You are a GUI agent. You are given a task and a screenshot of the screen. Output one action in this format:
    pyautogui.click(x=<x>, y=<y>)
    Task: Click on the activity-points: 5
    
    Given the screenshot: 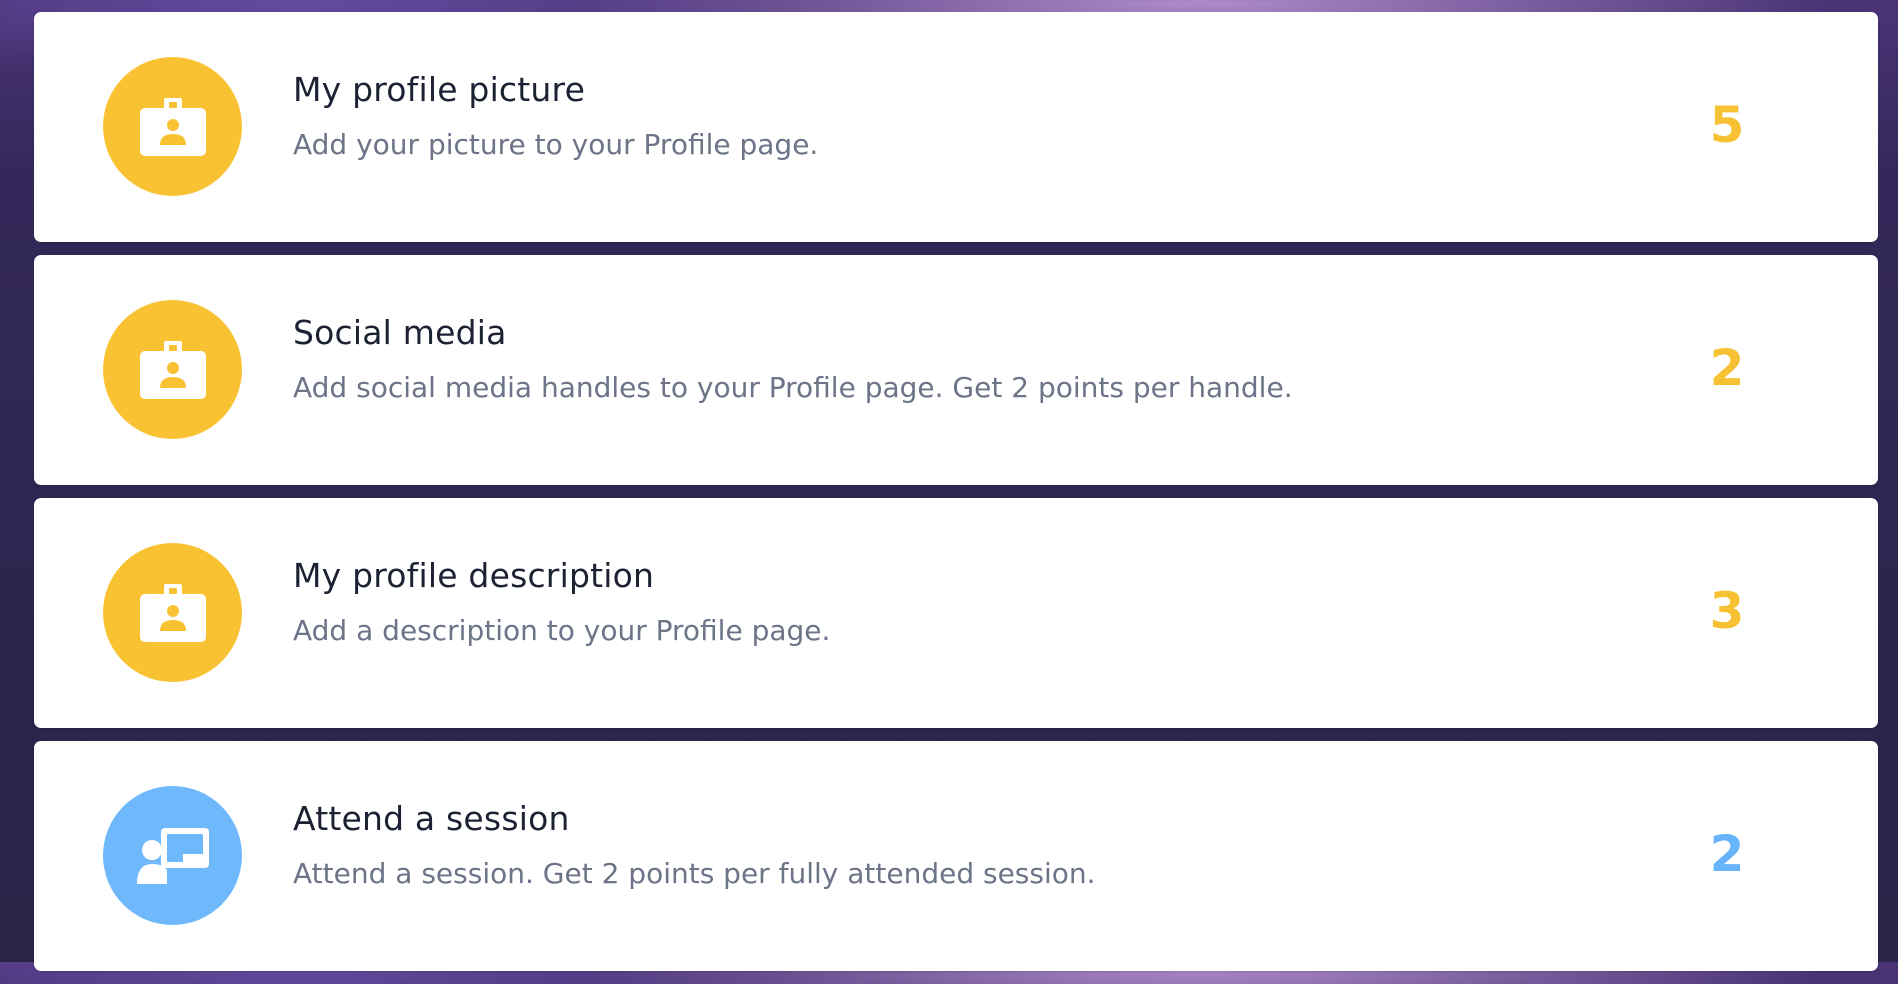 What is the action you would take?
    pyautogui.click(x=1727, y=125)
    